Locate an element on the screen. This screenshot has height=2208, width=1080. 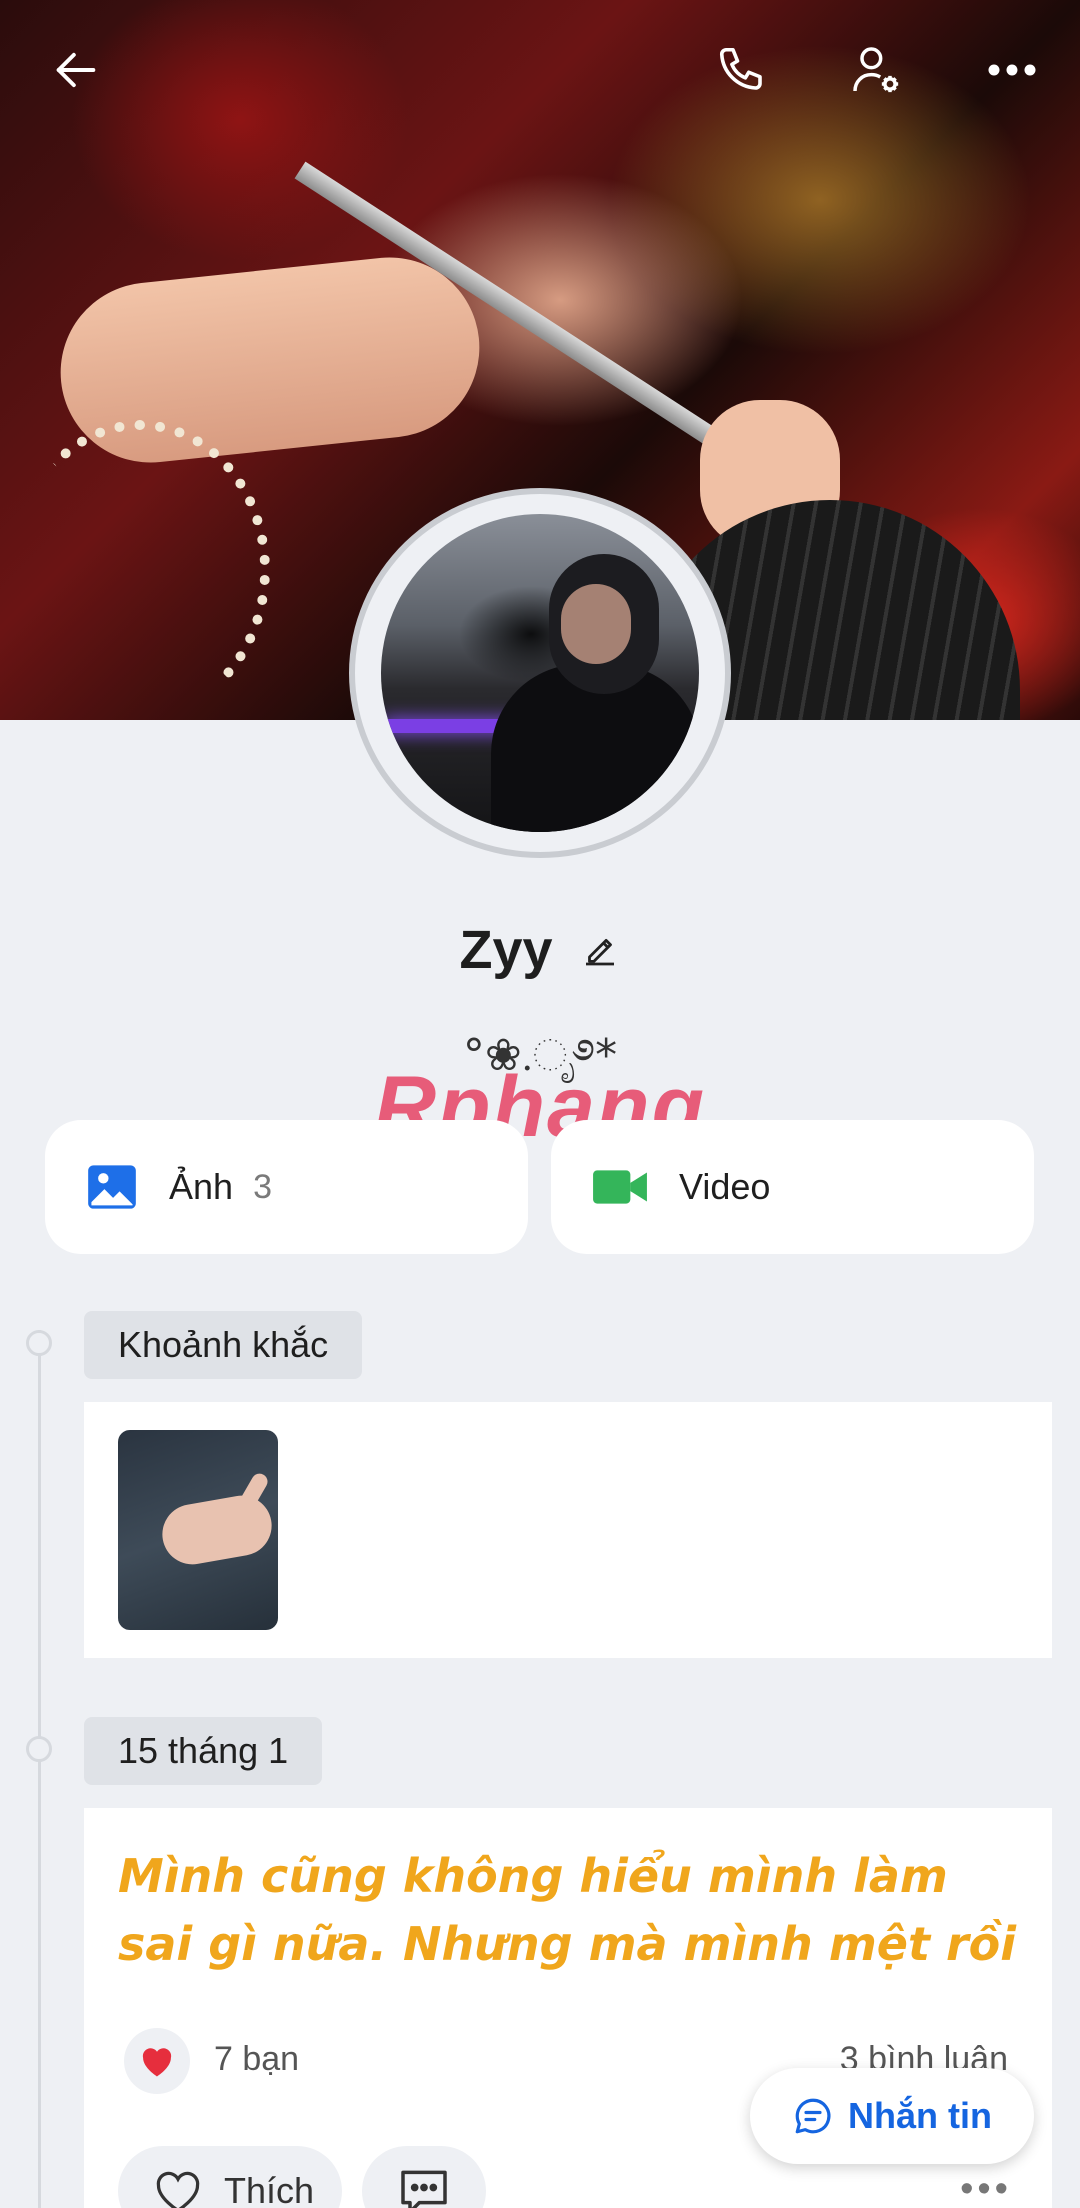
more-button is located at coordinates (1012, 70).